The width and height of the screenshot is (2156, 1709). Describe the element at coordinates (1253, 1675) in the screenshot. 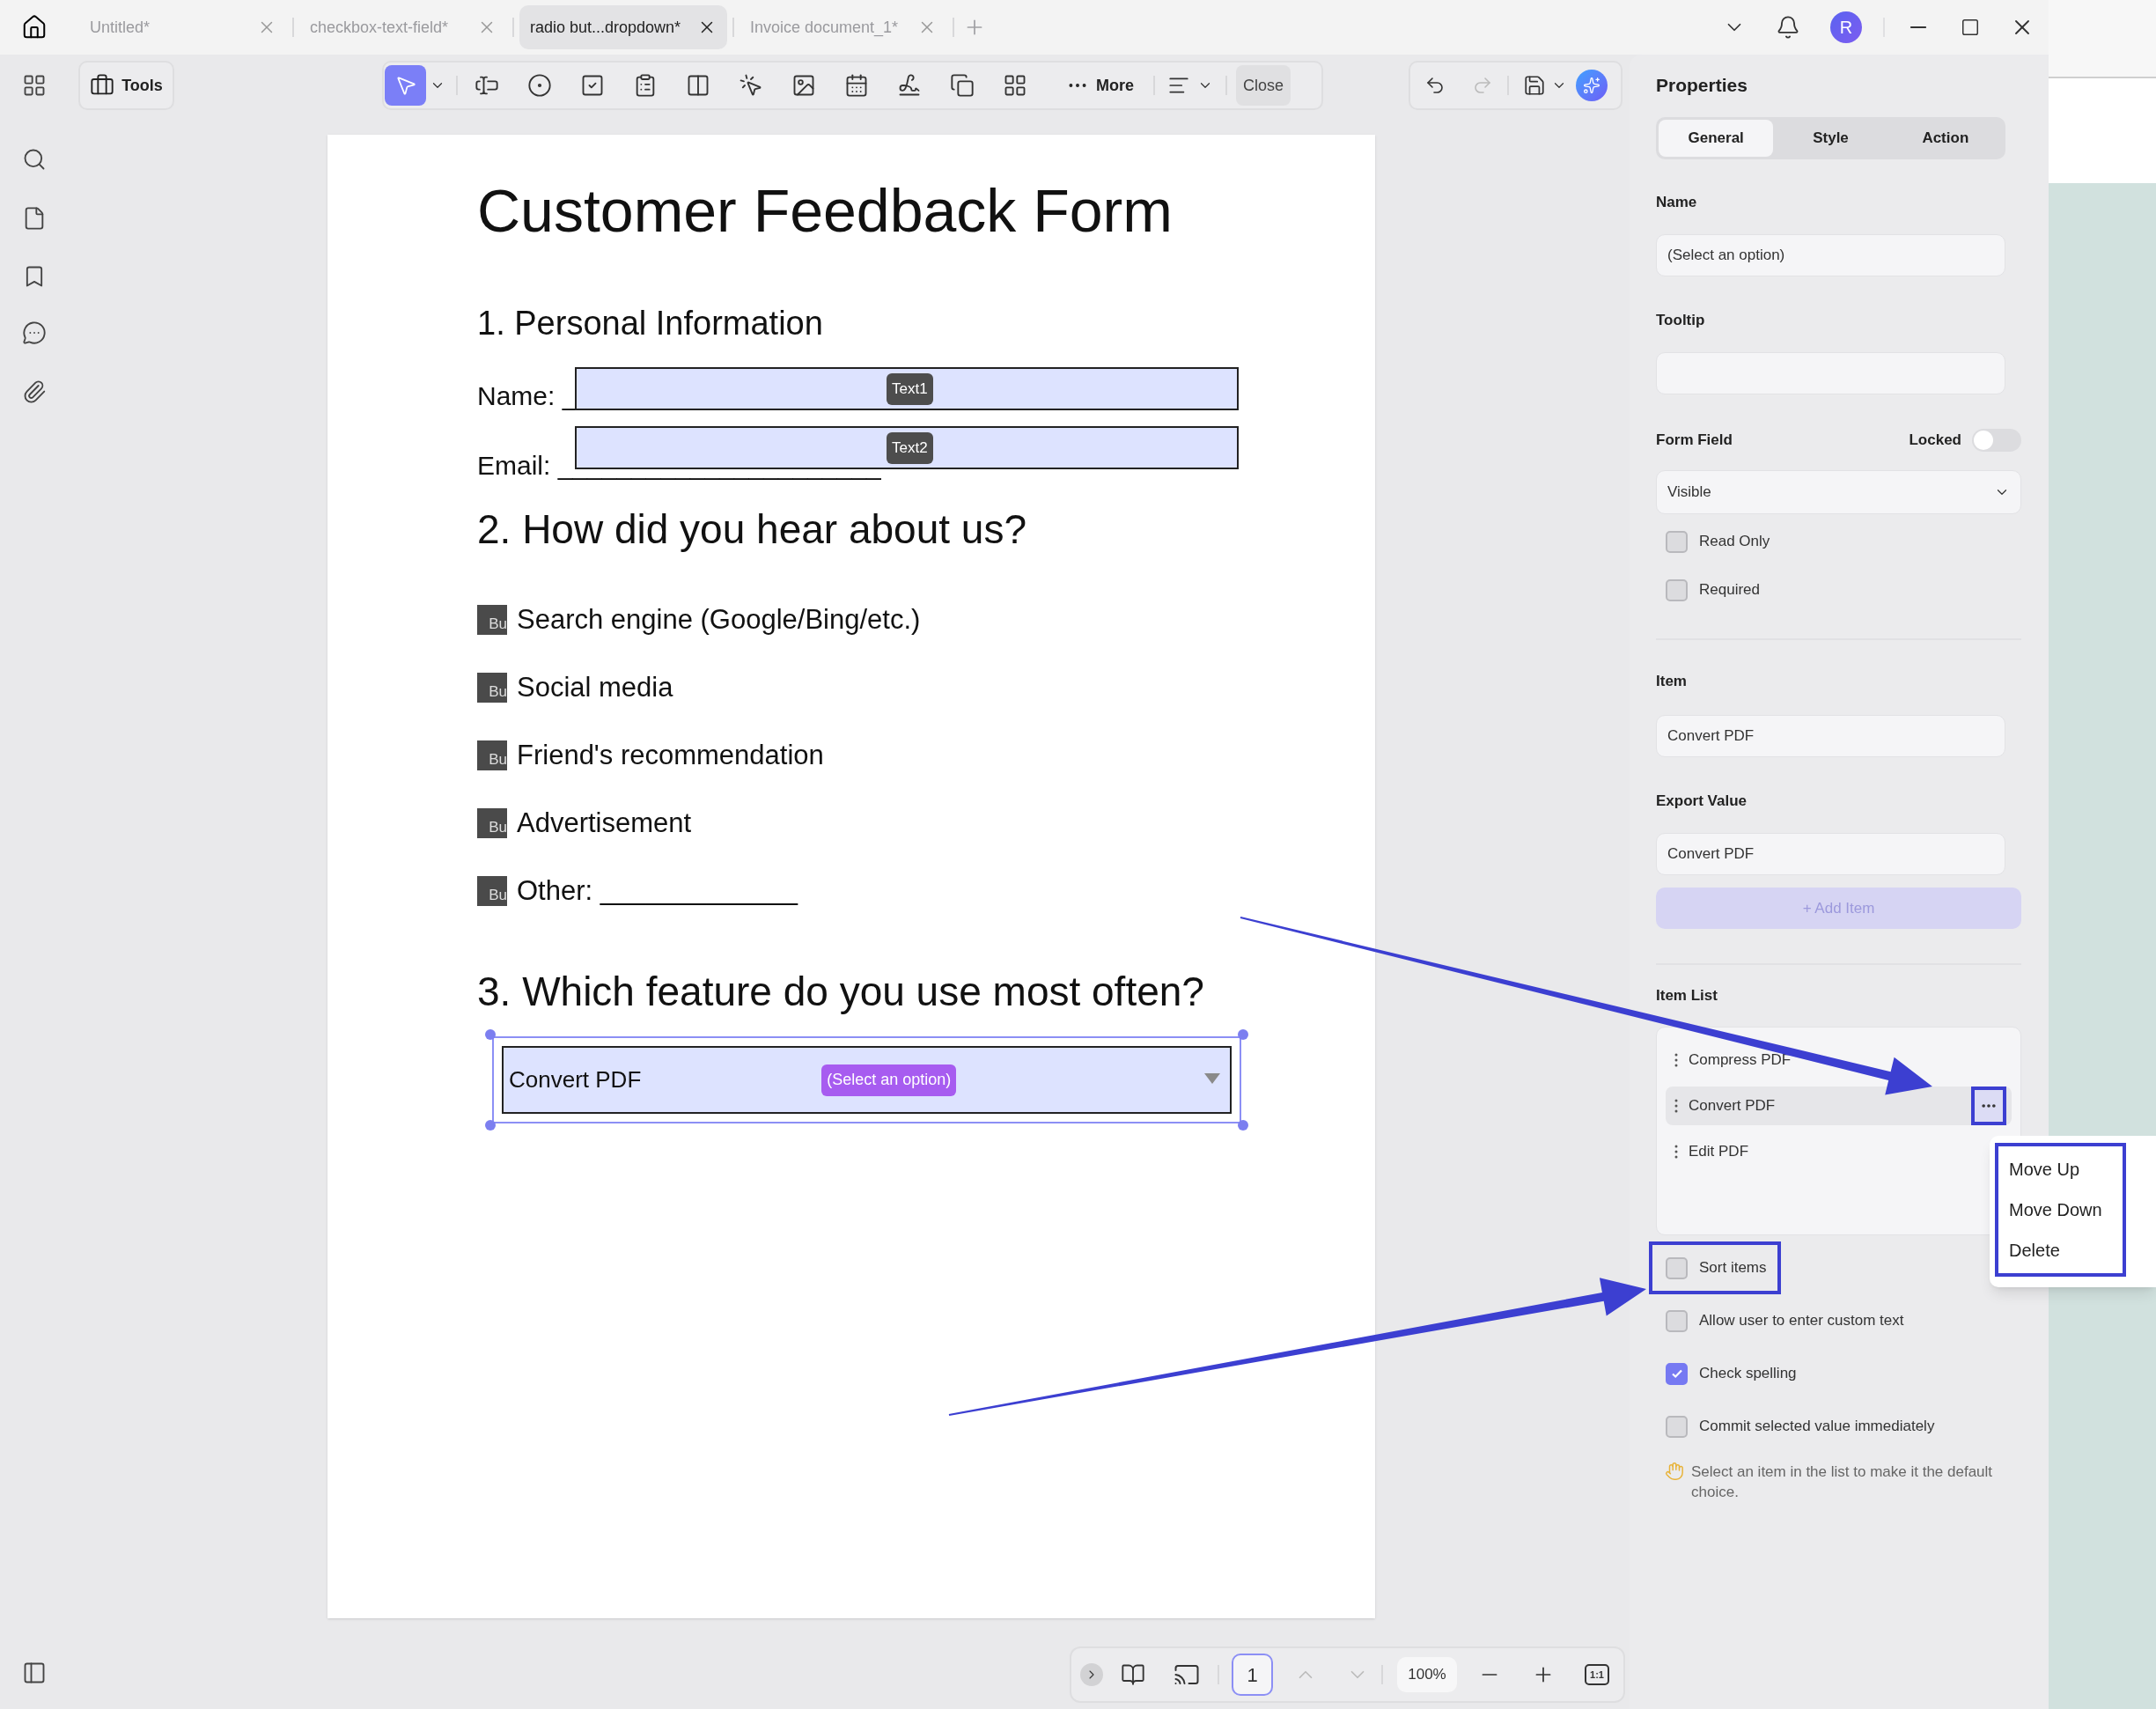

I see `page-number-field: 1` at that location.